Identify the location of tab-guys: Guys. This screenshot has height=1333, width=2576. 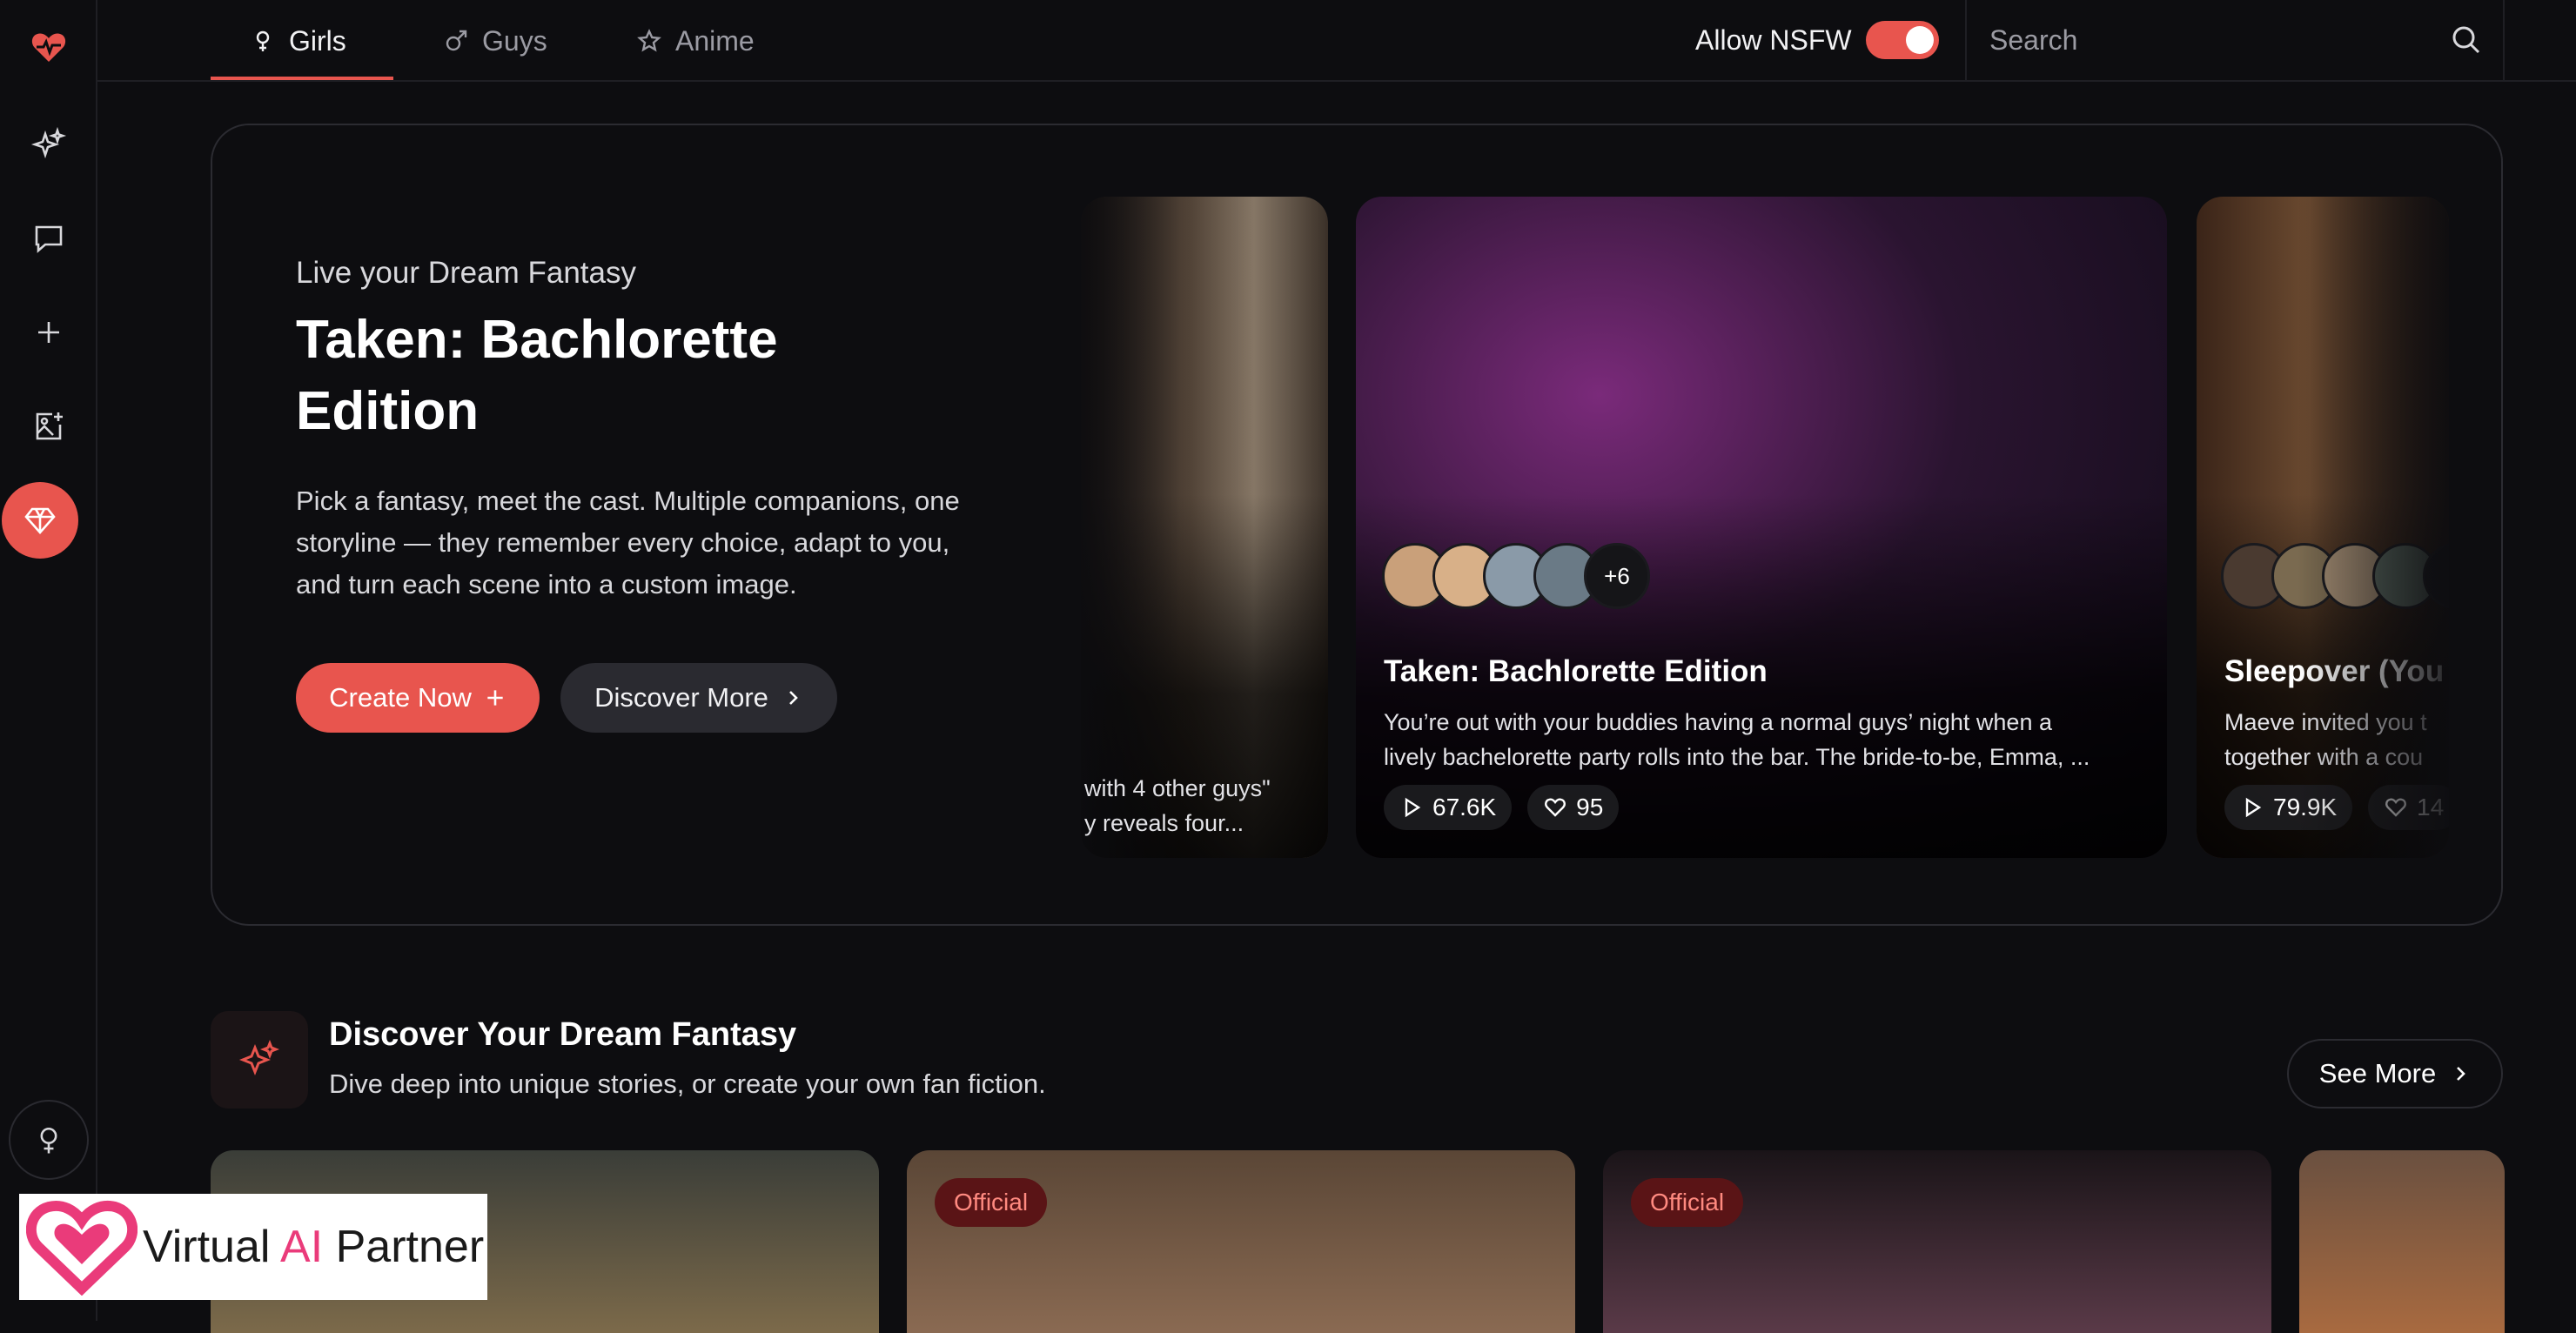
(495, 41).